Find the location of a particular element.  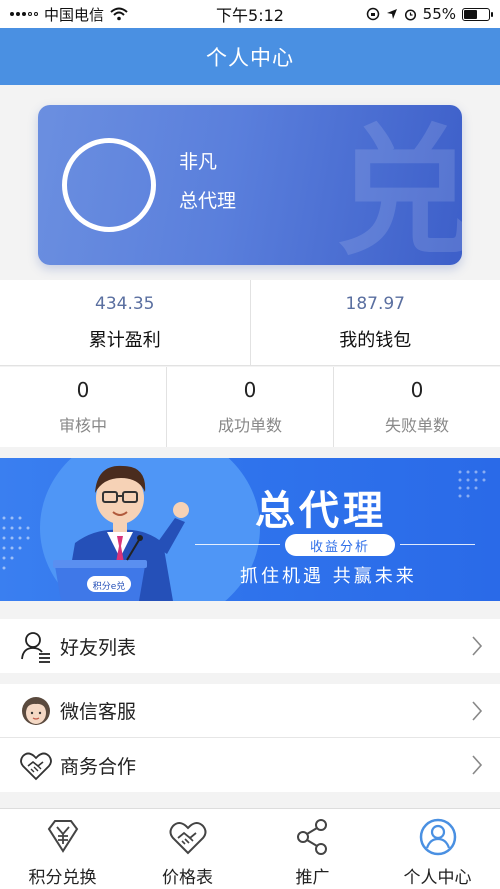

tab-label: 积分兑换 is located at coordinates (62, 878).